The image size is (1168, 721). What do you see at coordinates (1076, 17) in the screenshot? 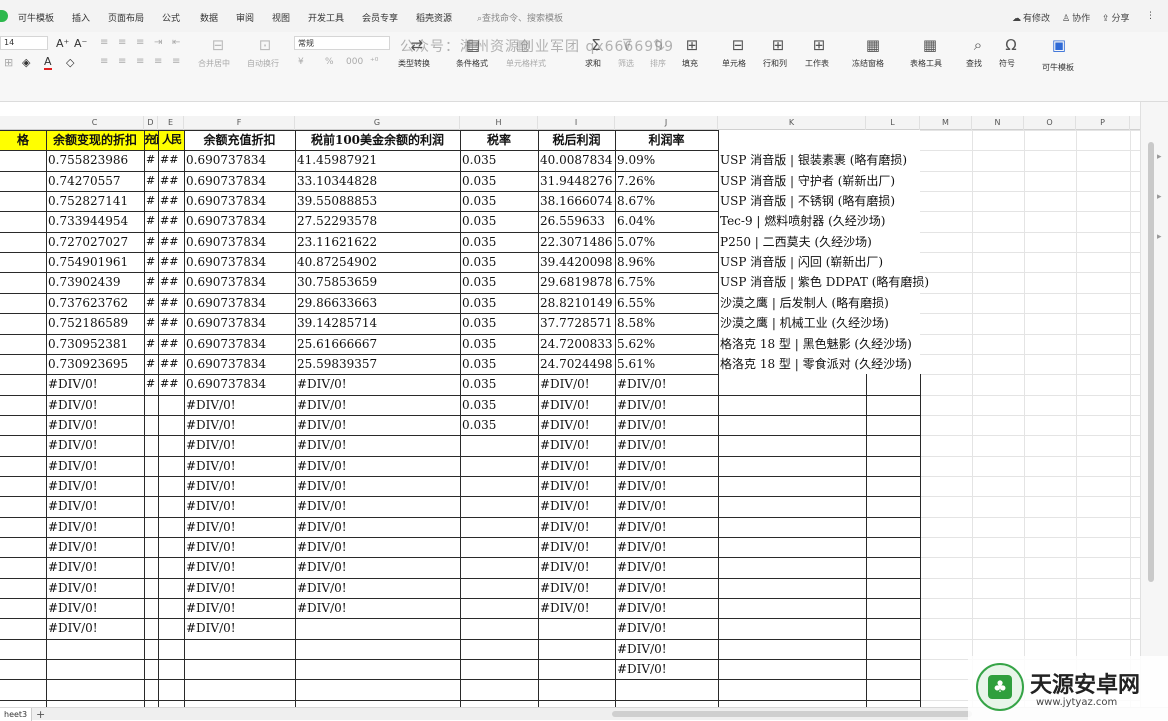
I see `collab-button: ♙ 协作` at bounding box center [1076, 17].